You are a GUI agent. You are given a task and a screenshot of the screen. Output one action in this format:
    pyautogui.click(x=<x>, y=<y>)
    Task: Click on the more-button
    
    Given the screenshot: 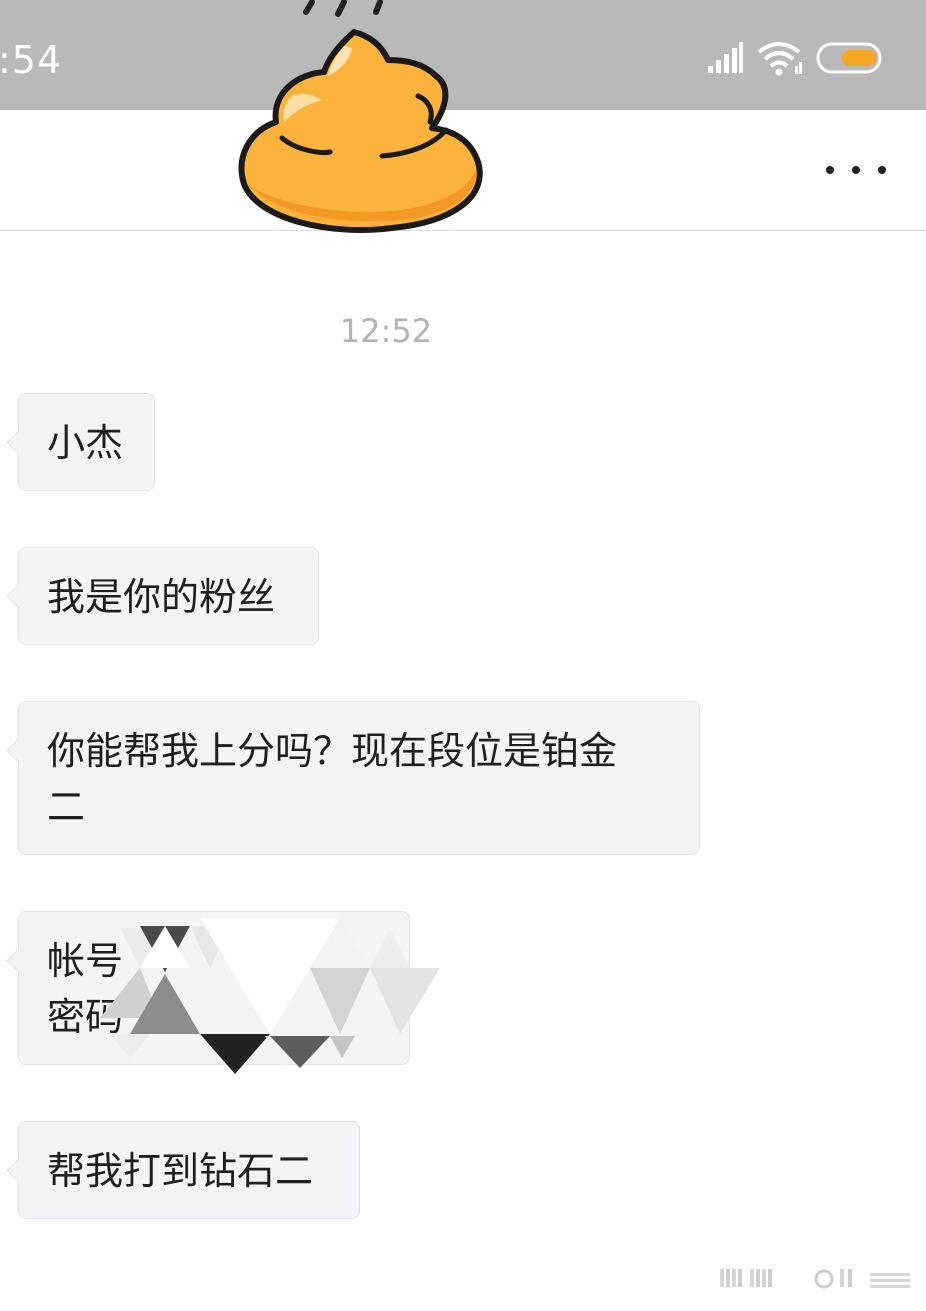 What is the action you would take?
    pyautogui.click(x=856, y=170)
    